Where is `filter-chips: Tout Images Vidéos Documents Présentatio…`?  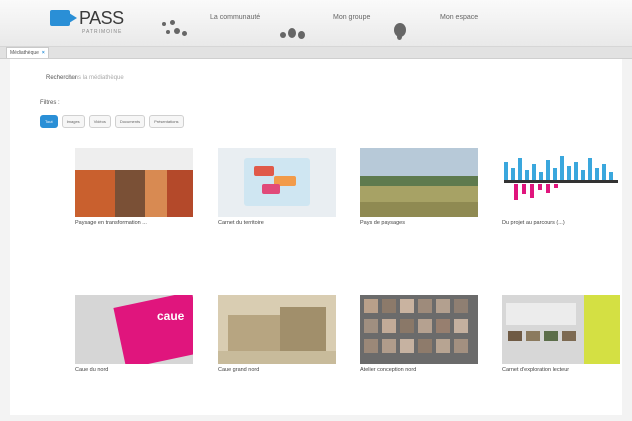
filter-chips: Tout Images Vidéos Documents Présentatio… is located at coordinates (112, 121).